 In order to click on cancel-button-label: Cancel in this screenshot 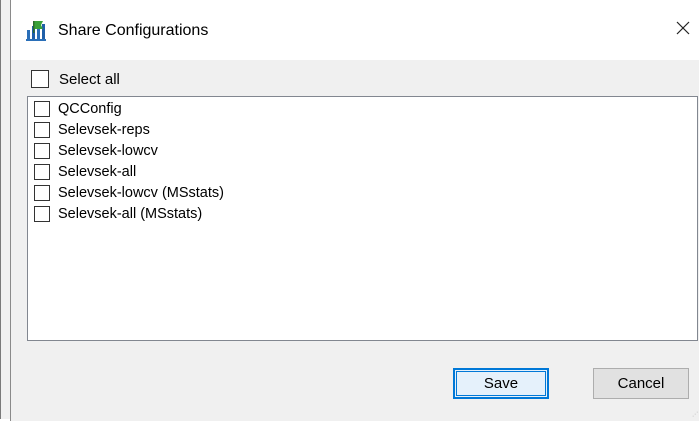, I will do `click(641, 383)`.